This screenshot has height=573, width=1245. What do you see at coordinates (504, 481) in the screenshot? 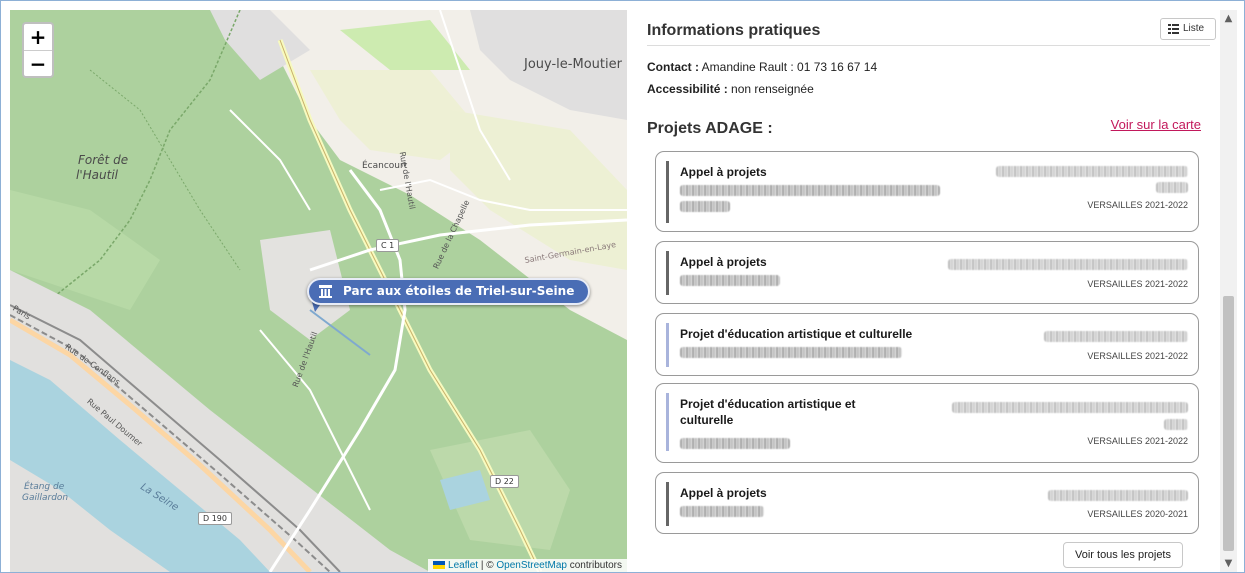
I see `road-shield-d22: D 22` at bounding box center [504, 481].